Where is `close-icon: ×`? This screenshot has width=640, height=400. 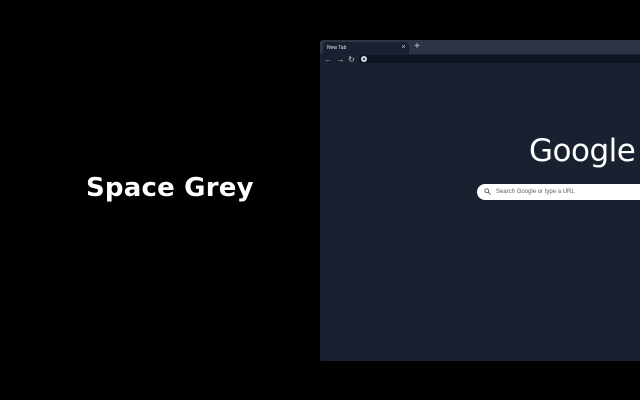 close-icon: × is located at coordinates (403, 47).